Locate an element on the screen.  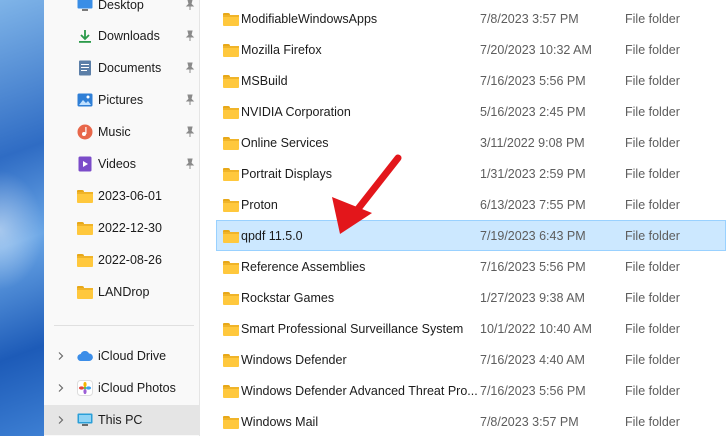
nav-item-icloud-photos: iCloud Photos is located at coordinates (122, 388).